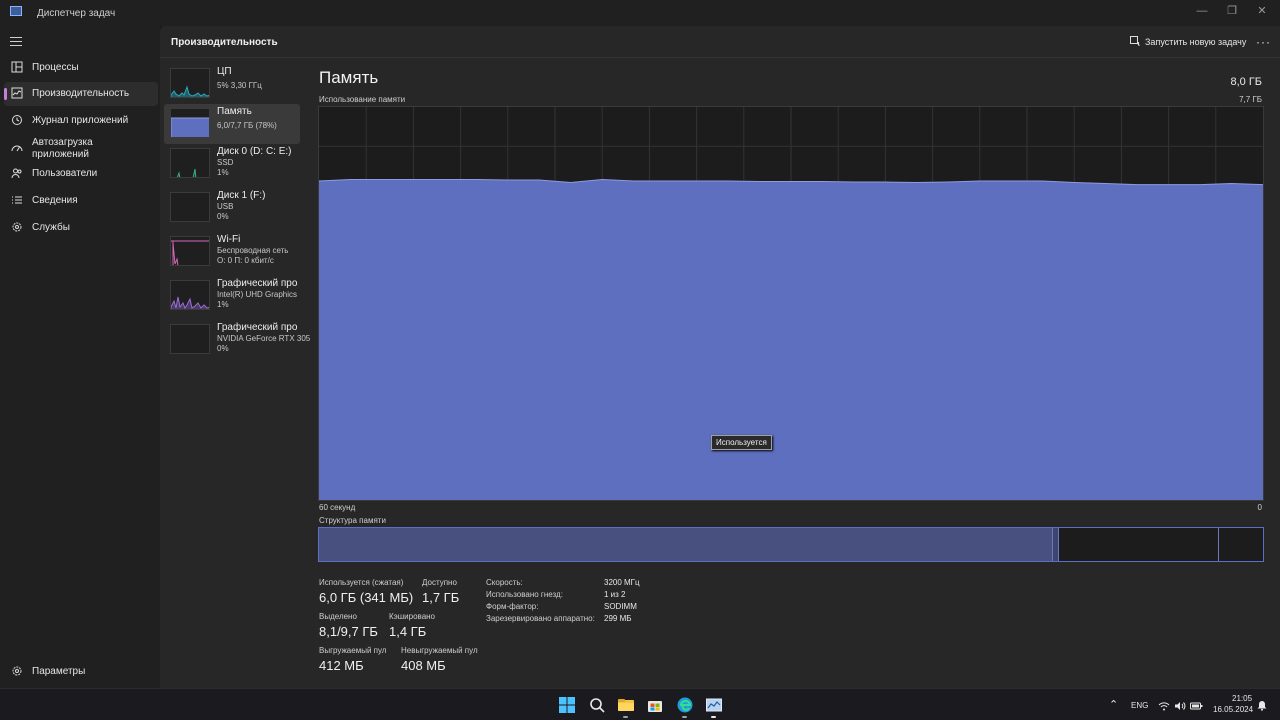  Describe the element at coordinates (366, 597) in the screenshot. I see `in-use-value: 6,0 ГБ (341 МБ)` at that location.